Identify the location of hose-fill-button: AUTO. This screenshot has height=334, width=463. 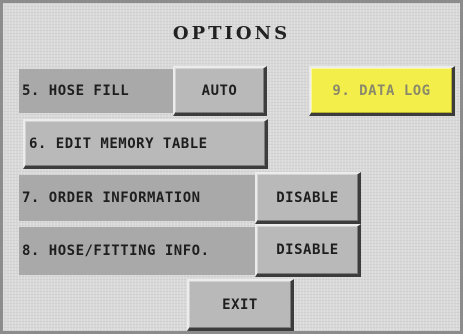
(220, 91).